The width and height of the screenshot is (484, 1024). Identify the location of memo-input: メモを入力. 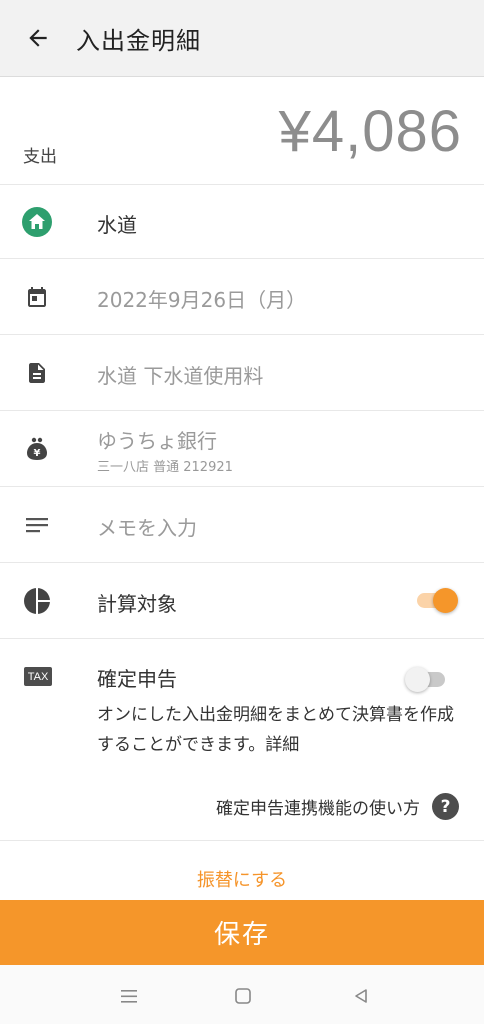
(147, 526).